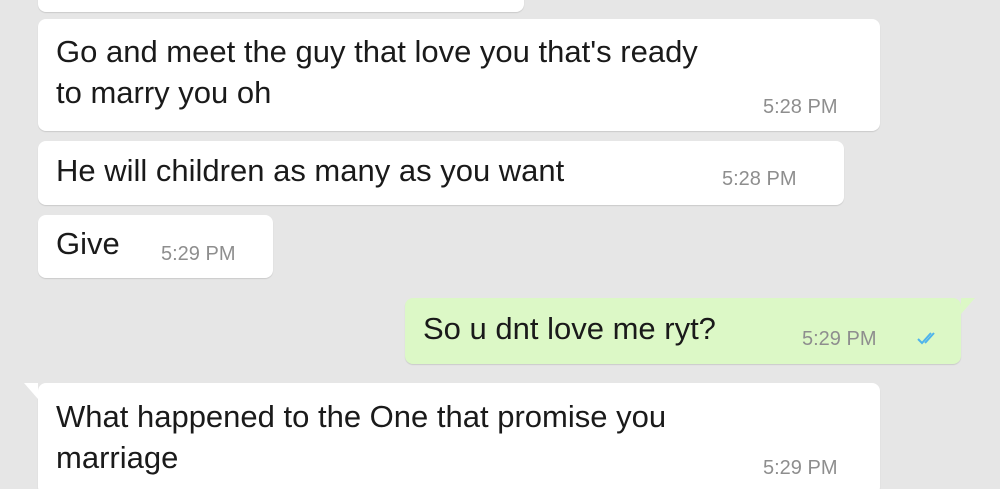 The image size is (1000, 489). I want to click on message-text: He will children as many as you want, so click(310, 170).